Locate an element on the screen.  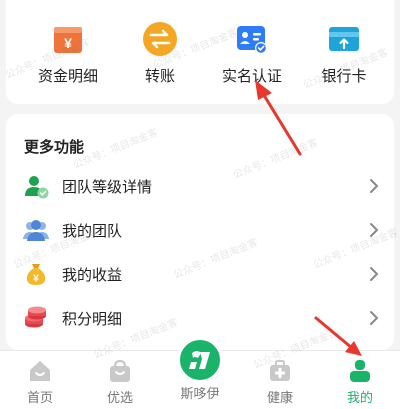
health-kit-icon is located at coordinates (280, 371).